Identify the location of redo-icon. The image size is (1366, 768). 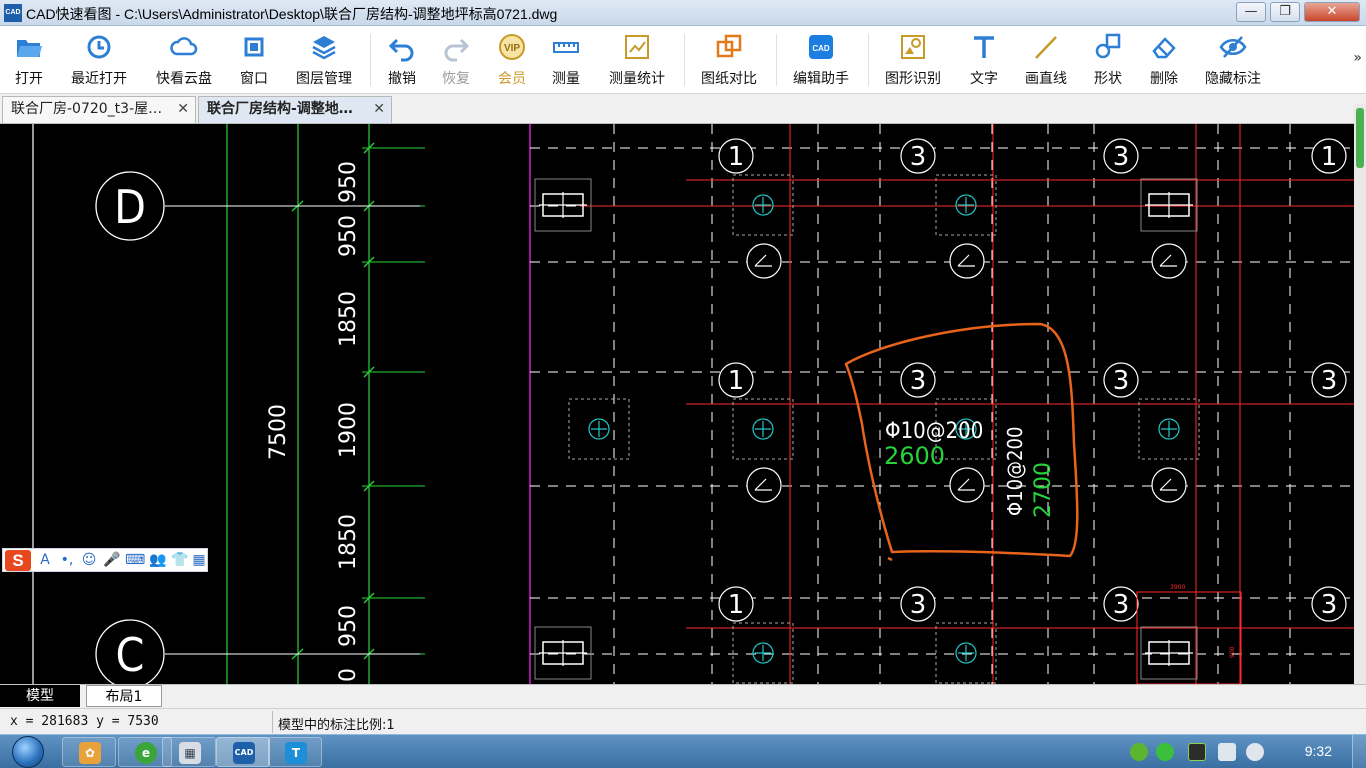
(457, 50).